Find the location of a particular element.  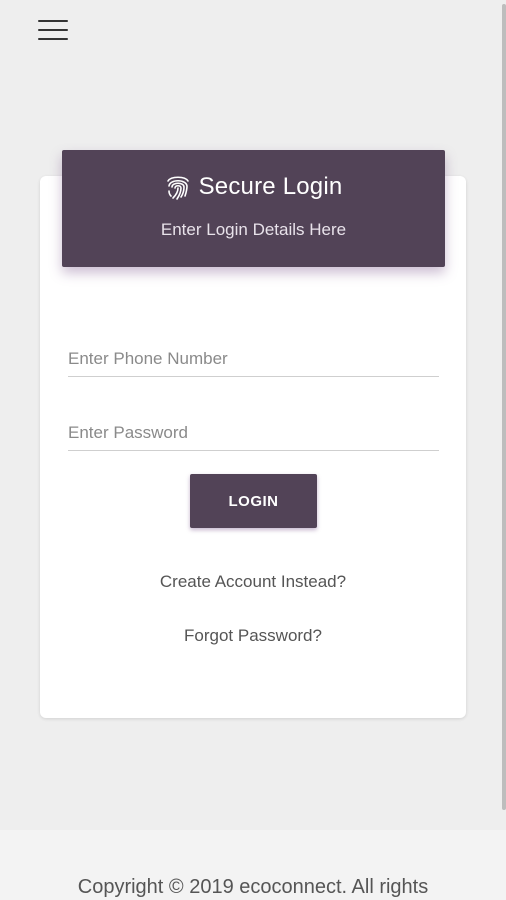

scrollbar is located at coordinates (504, 407).